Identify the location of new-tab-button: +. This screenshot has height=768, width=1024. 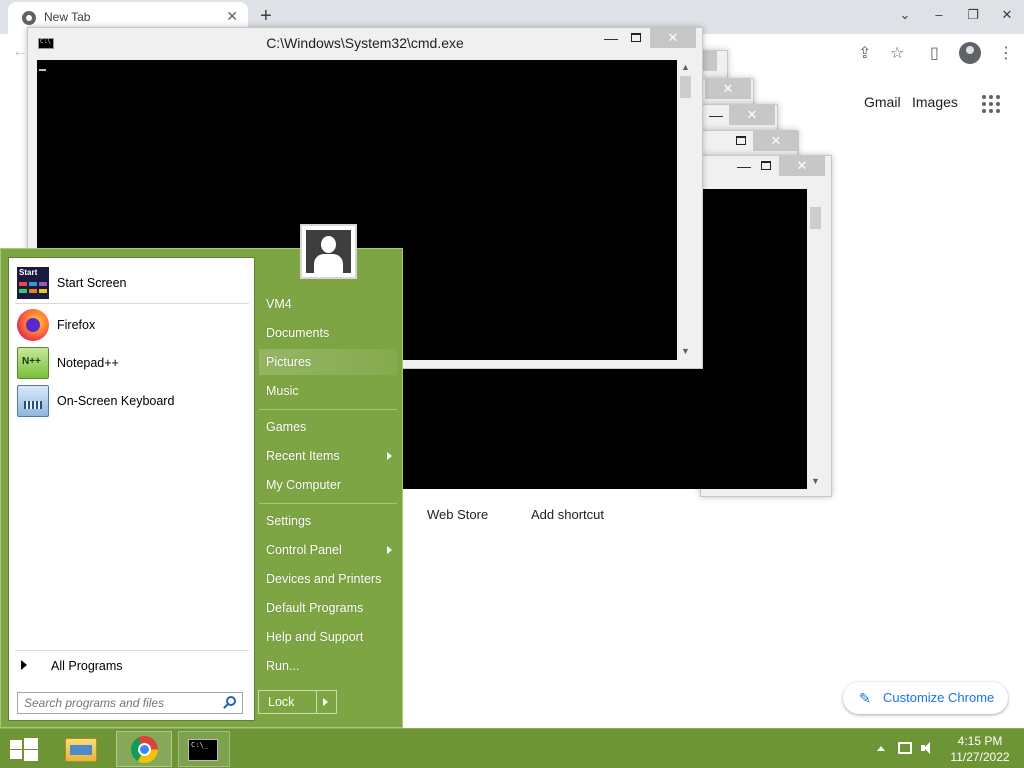
(266, 16).